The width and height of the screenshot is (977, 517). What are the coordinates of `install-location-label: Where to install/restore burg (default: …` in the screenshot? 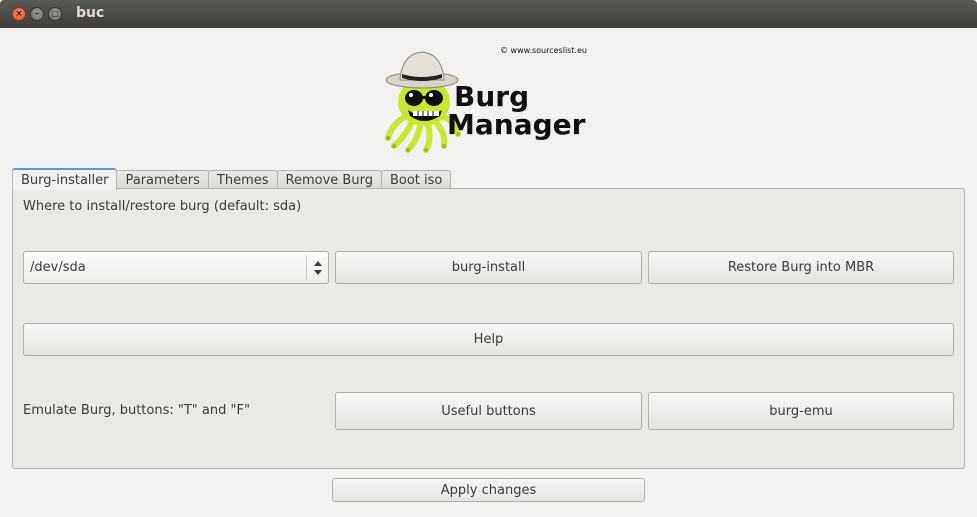 It's located at (162, 206).